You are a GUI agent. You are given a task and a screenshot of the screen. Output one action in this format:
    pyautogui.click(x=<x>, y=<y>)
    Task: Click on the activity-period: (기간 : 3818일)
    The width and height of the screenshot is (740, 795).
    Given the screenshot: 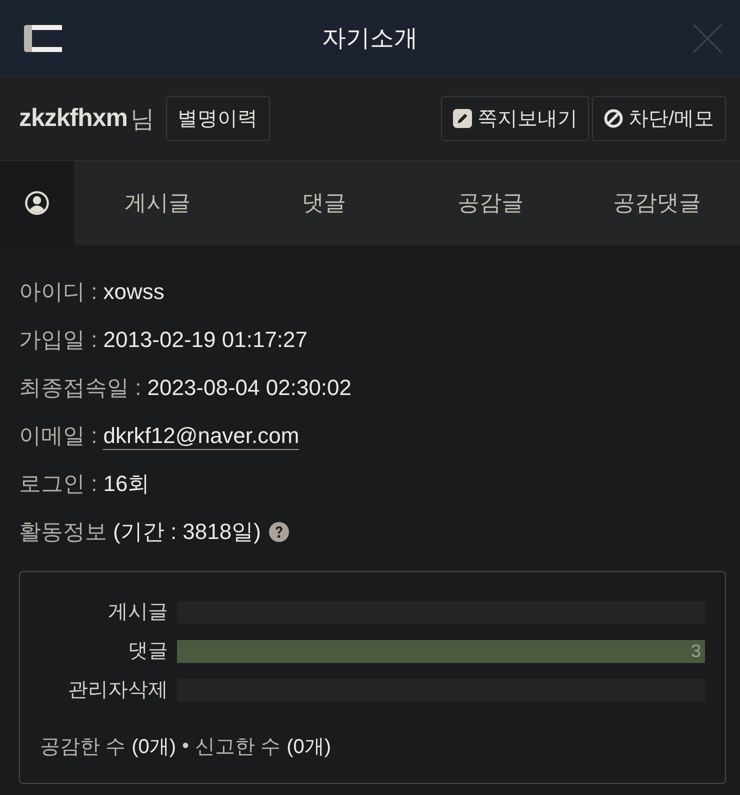 What is the action you would take?
    pyautogui.click(x=187, y=532)
    